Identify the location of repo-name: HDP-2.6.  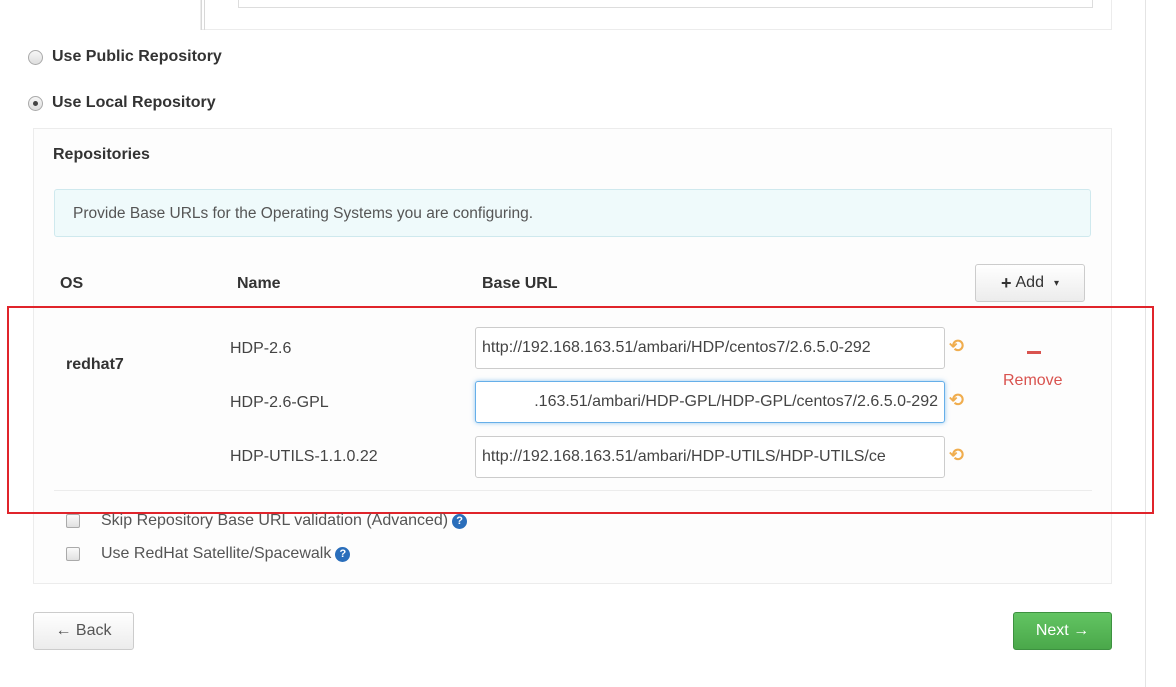
(261, 348).